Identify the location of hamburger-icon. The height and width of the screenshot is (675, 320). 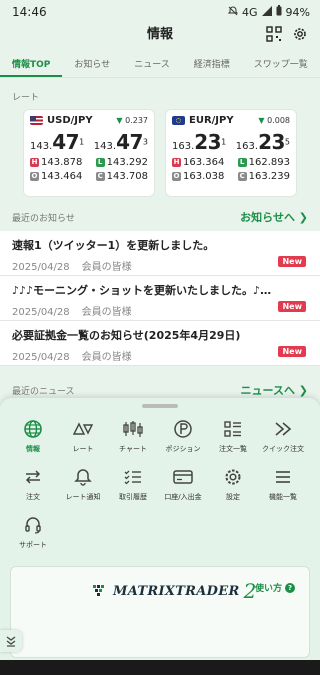
(283, 477).